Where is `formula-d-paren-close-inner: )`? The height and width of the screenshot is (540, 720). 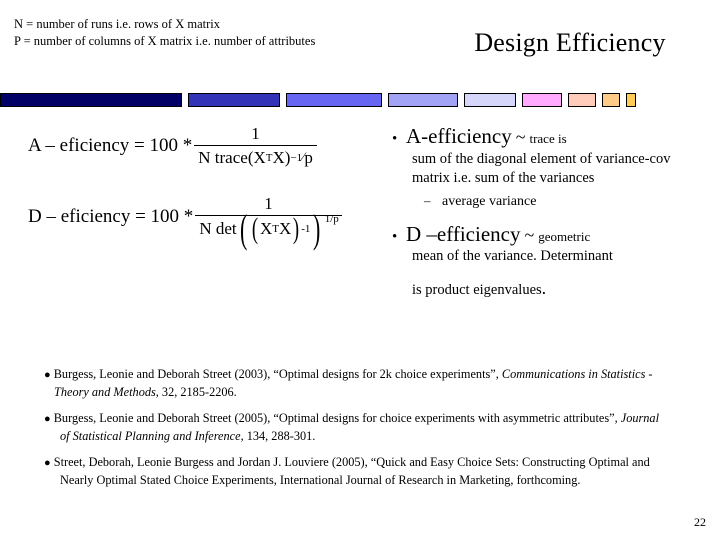 formula-d-paren-close-inner: ) is located at coordinates (296, 228).